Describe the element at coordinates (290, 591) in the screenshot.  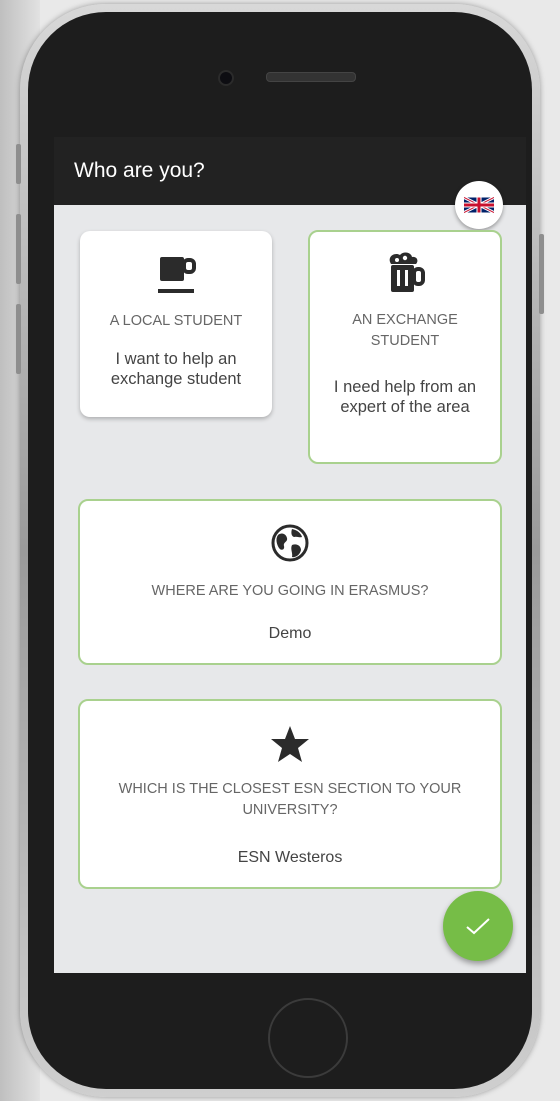
I see `destination-question: WHERE ARE YOU GOING IN ERASMUS?` at that location.